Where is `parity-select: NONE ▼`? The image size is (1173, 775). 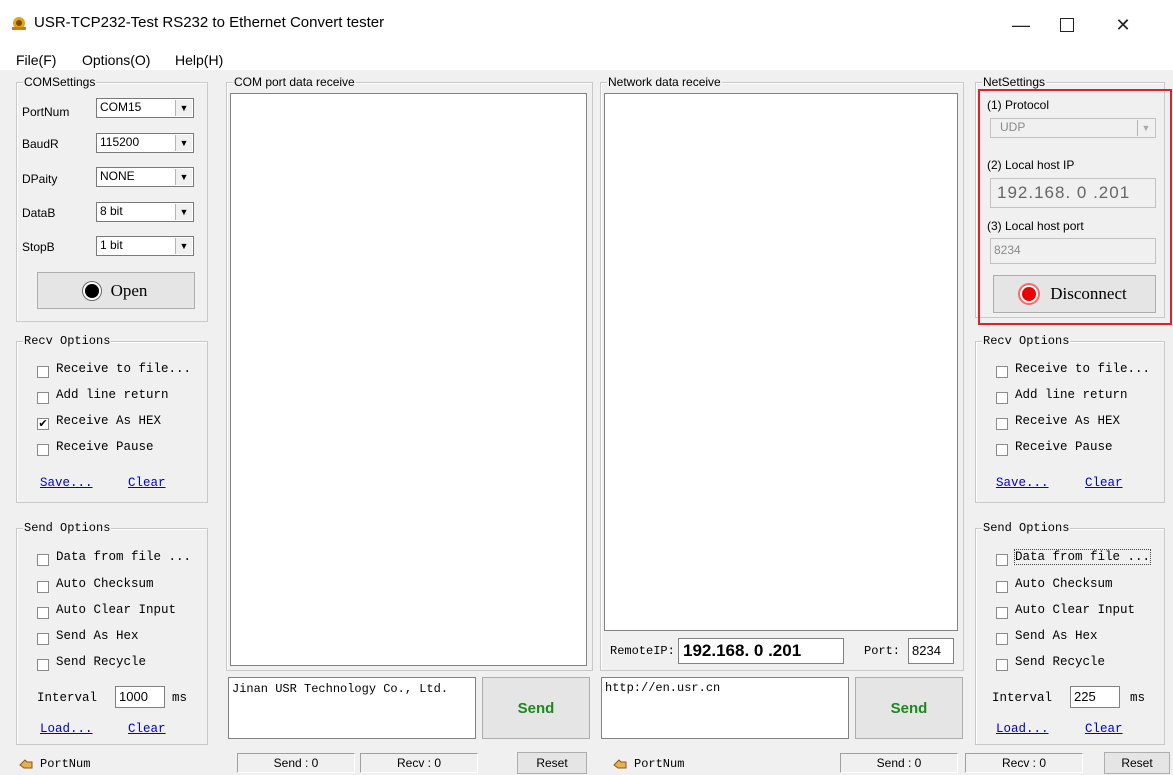 parity-select: NONE ▼ is located at coordinates (145, 177).